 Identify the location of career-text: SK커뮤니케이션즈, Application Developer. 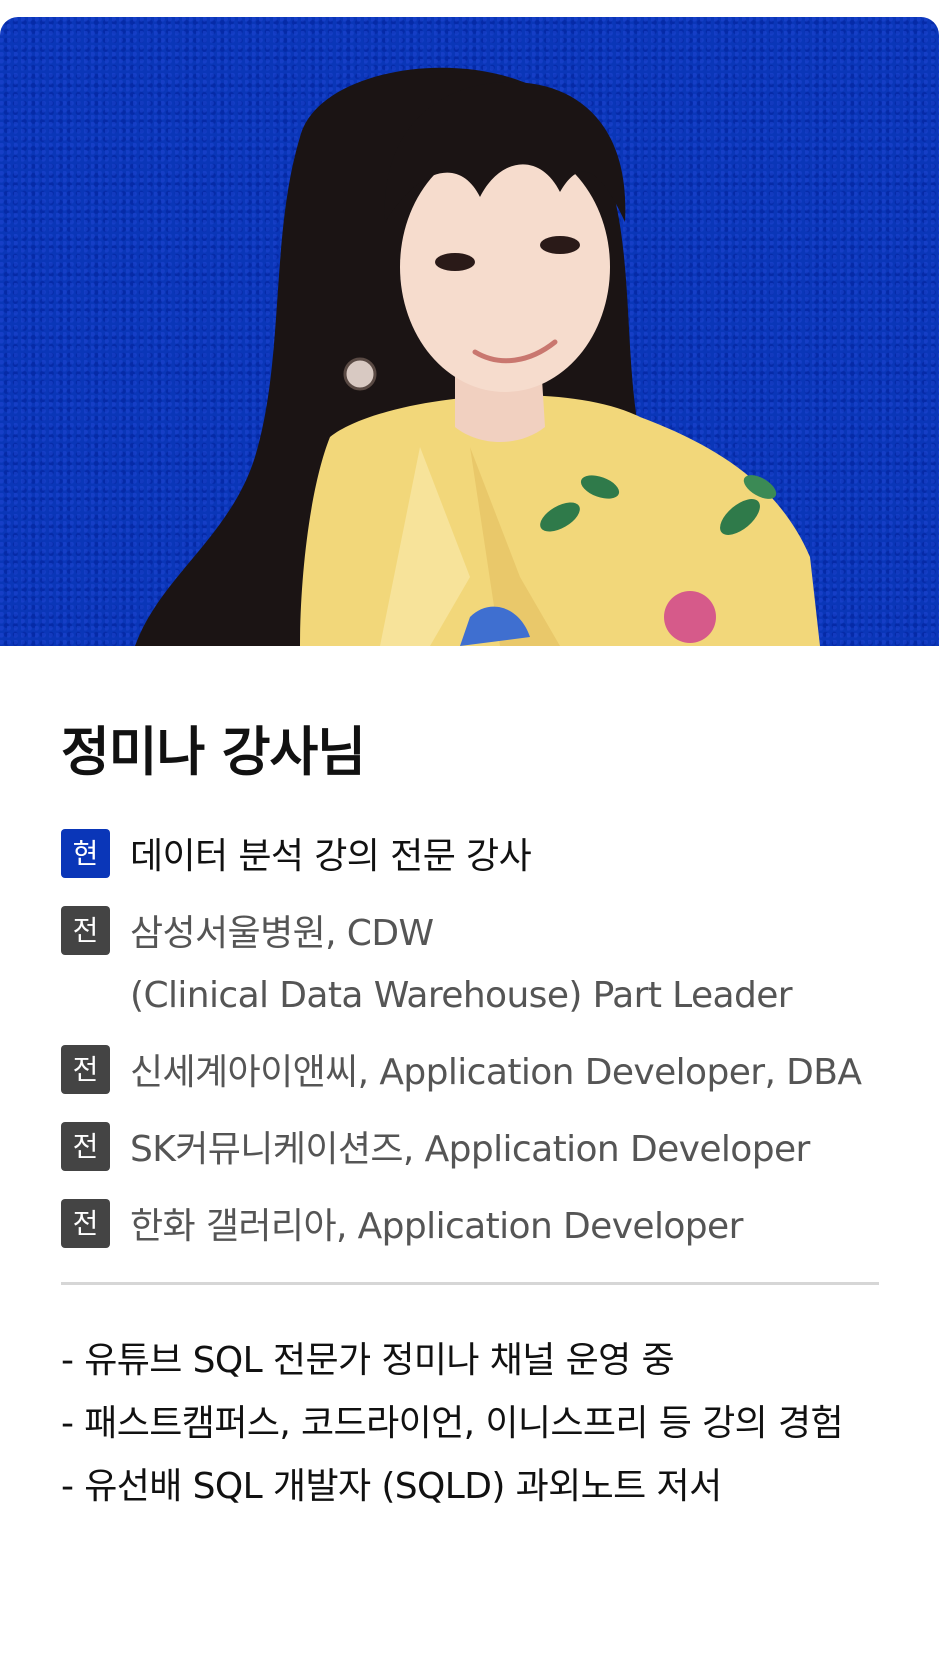
(470, 1150).